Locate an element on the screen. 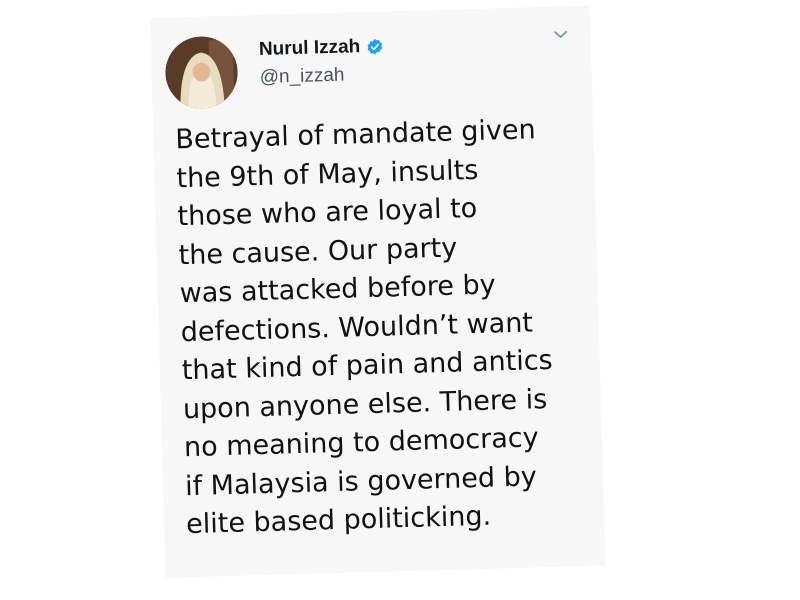  verified-badge-icon is located at coordinates (375, 46).